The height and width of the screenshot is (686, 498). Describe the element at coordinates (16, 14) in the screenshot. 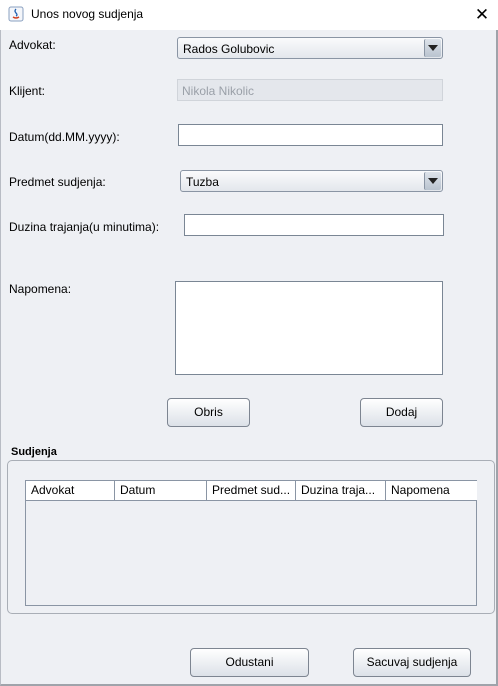

I see `java-app-icon` at that location.